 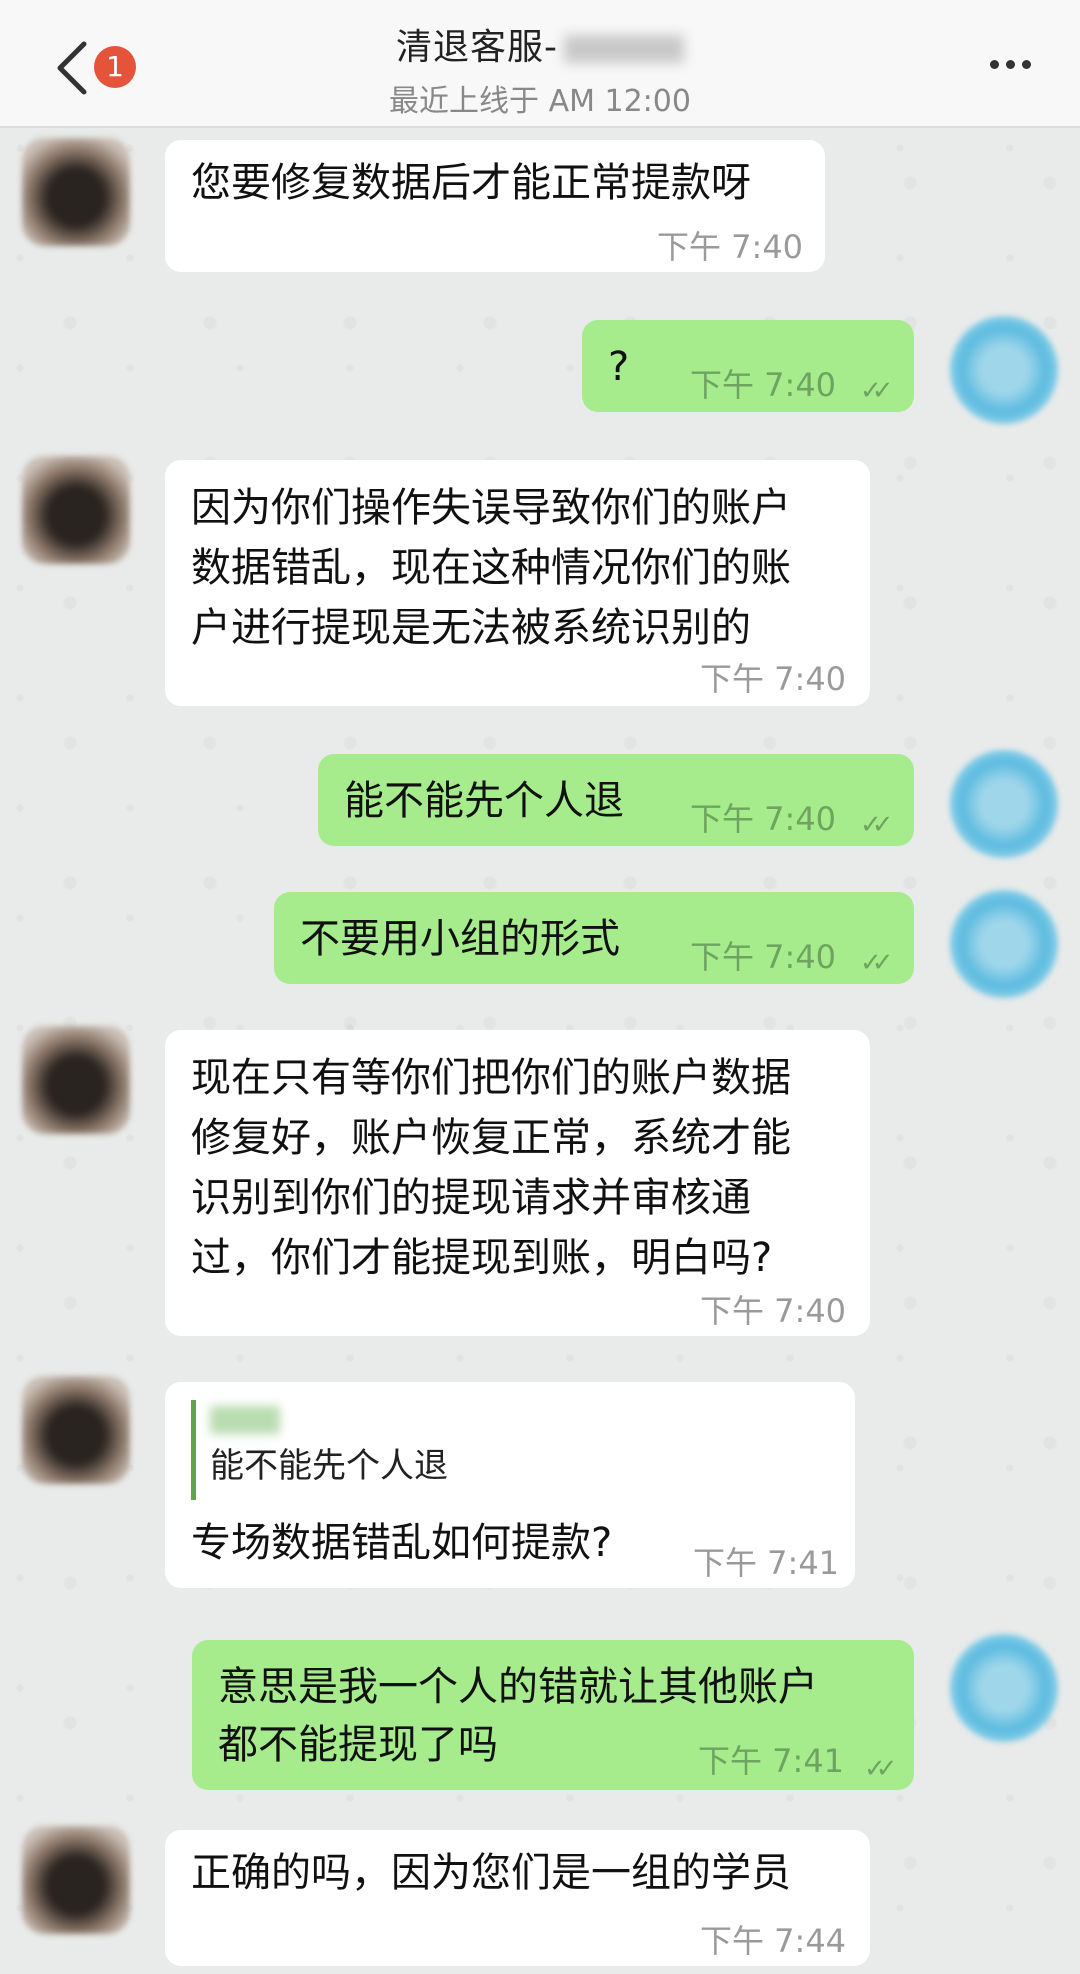 What do you see at coordinates (1020, 58) in the screenshot?
I see `more-horizontal-icon` at bounding box center [1020, 58].